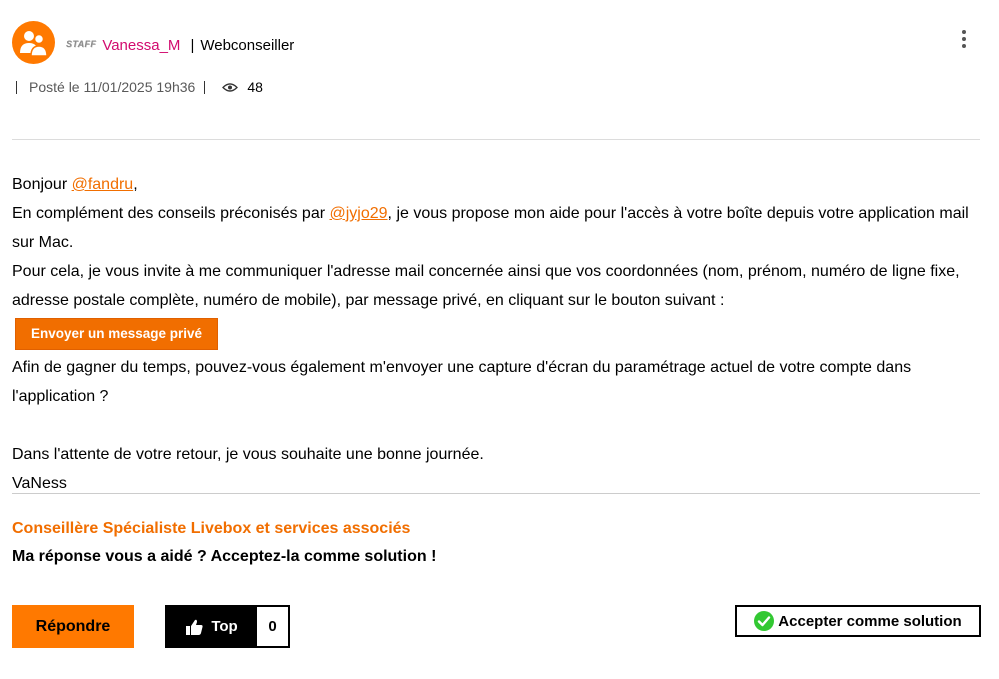 The height and width of the screenshot is (679, 999). Describe the element at coordinates (81, 44) in the screenshot. I see `staff-badge: STAFF` at that location.